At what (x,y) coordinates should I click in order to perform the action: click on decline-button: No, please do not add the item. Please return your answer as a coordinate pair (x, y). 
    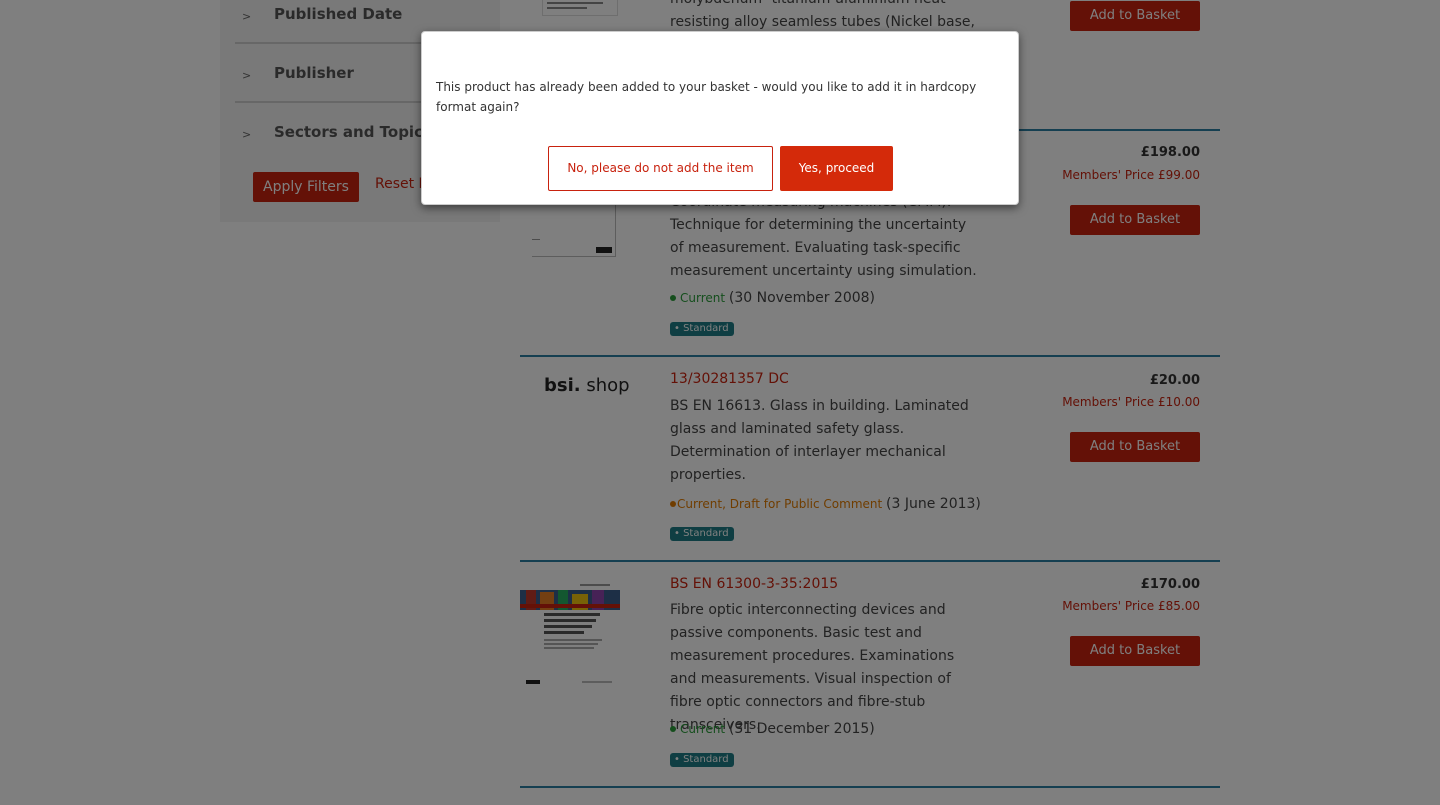
    Looking at the image, I should click on (660, 168).